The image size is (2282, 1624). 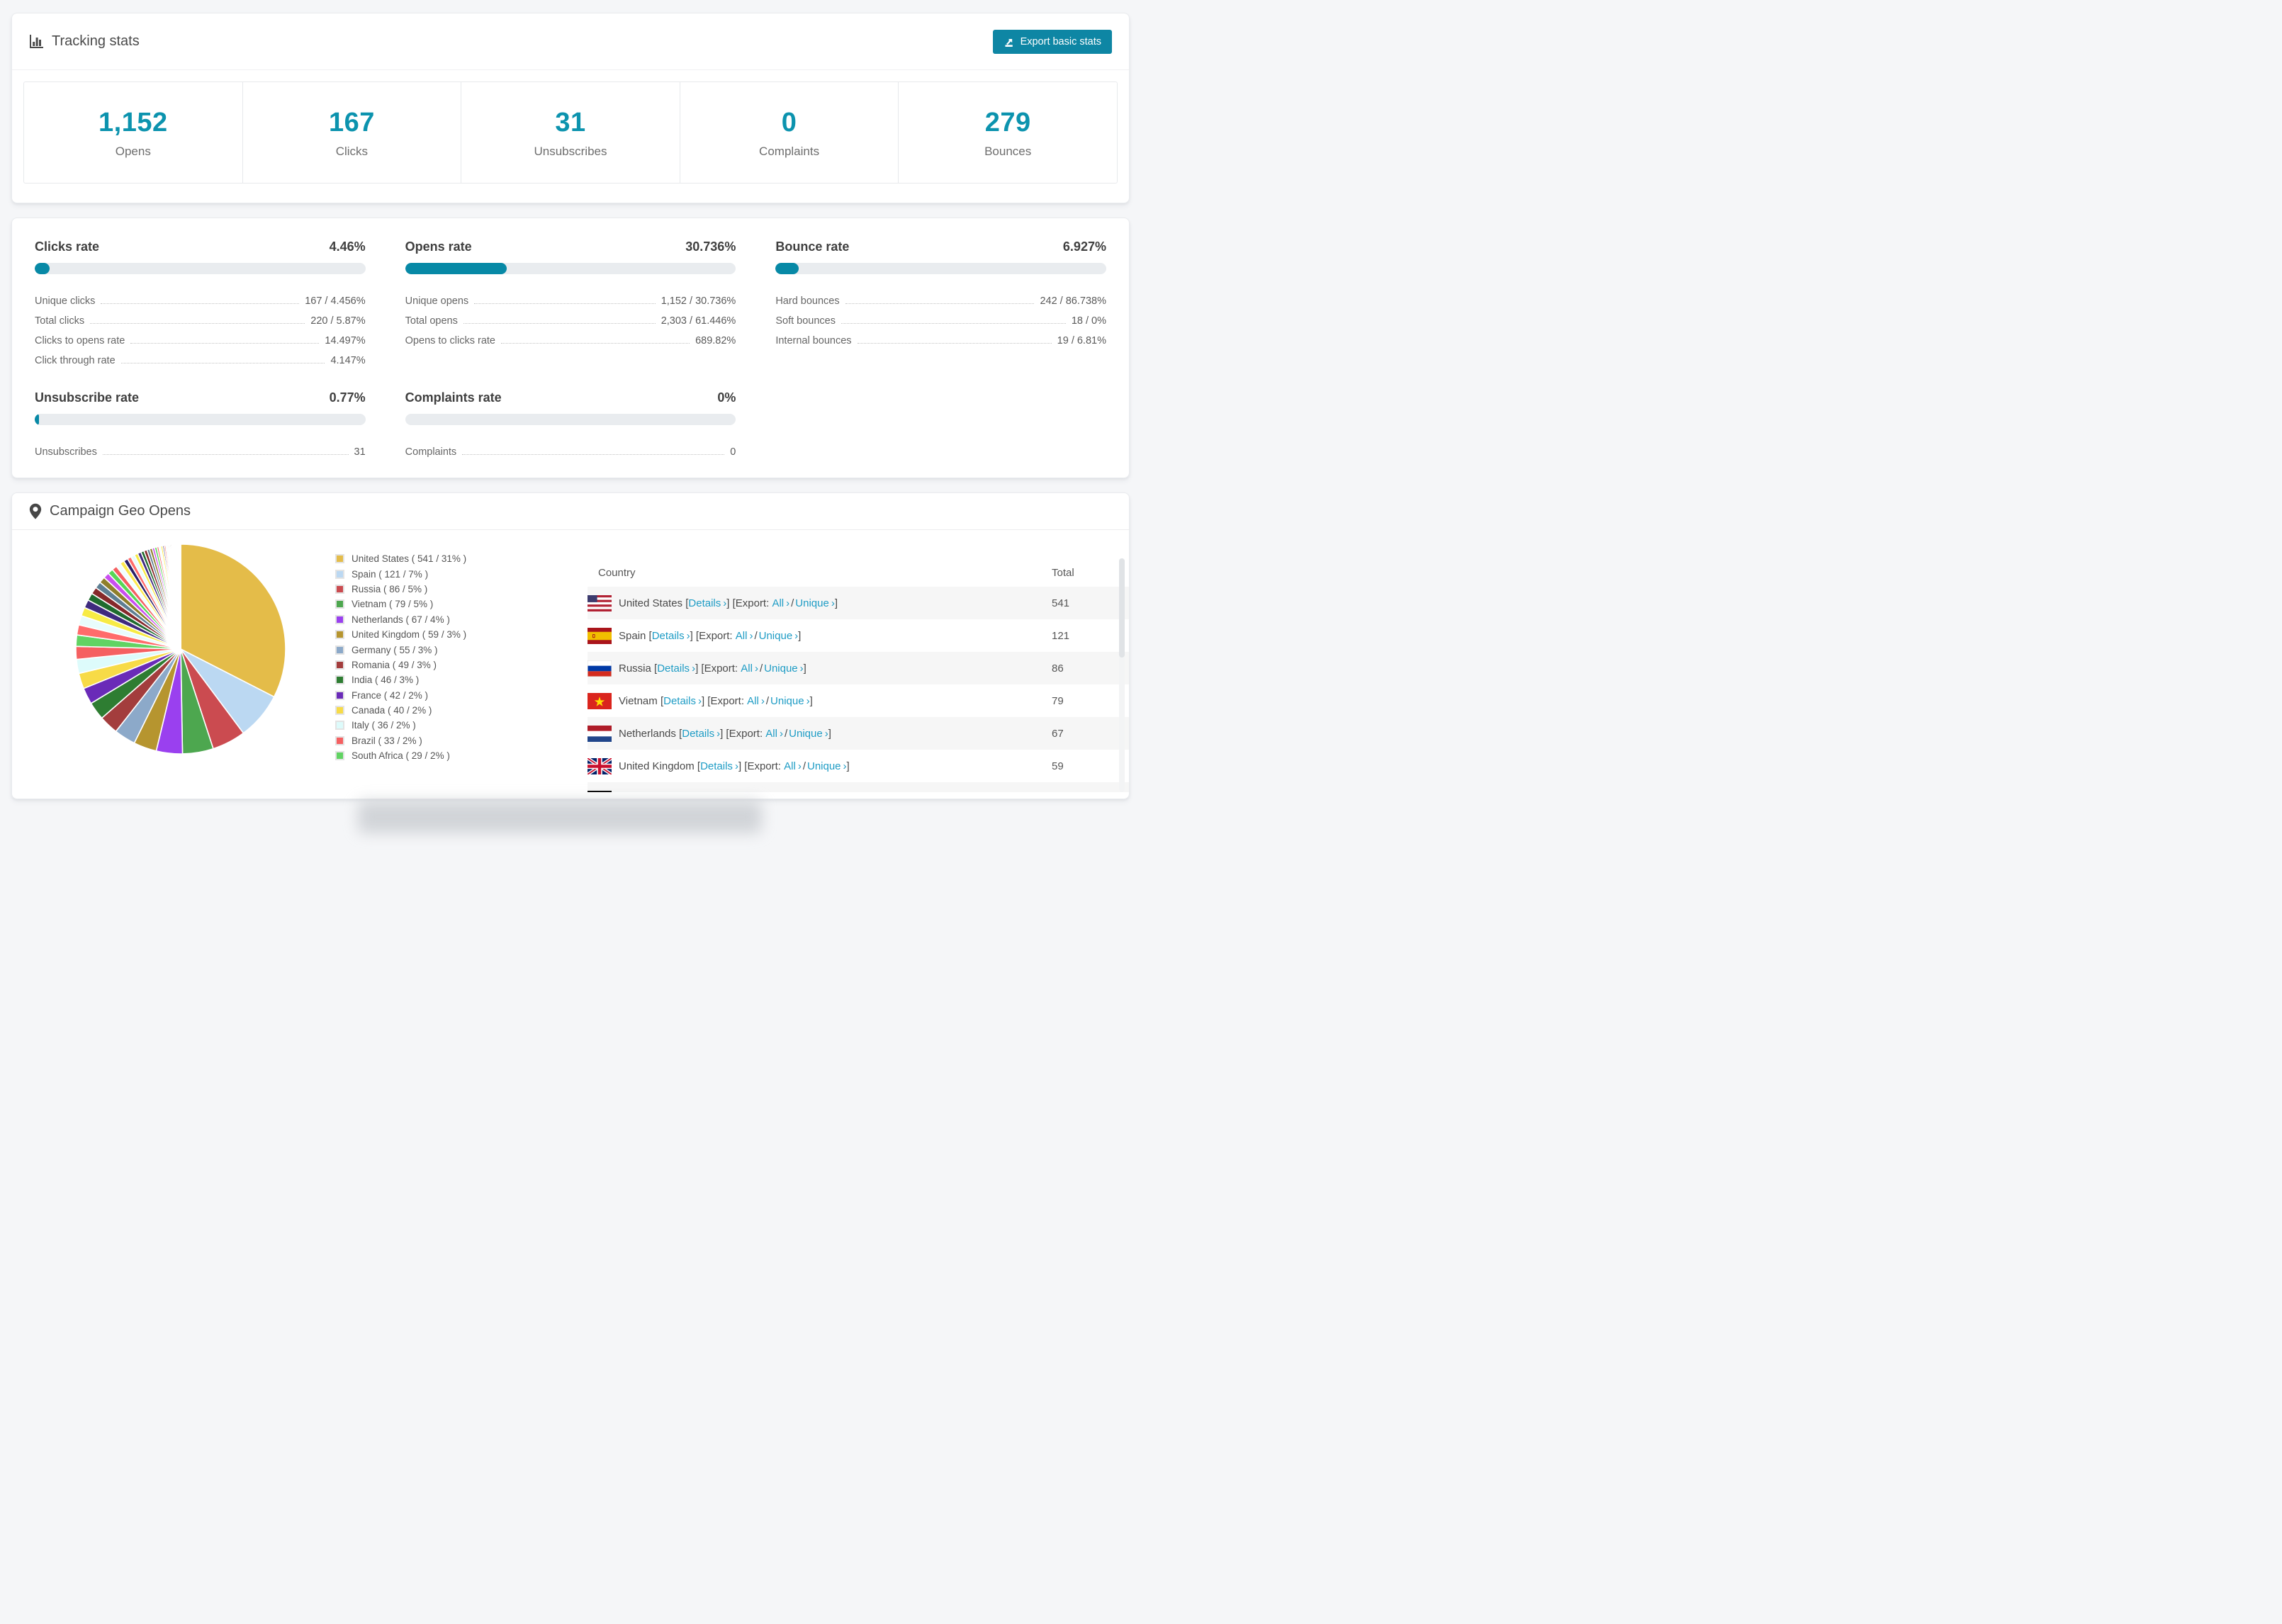 I want to click on stat-card-opens: 1,152 Opens, so click(x=133, y=132).